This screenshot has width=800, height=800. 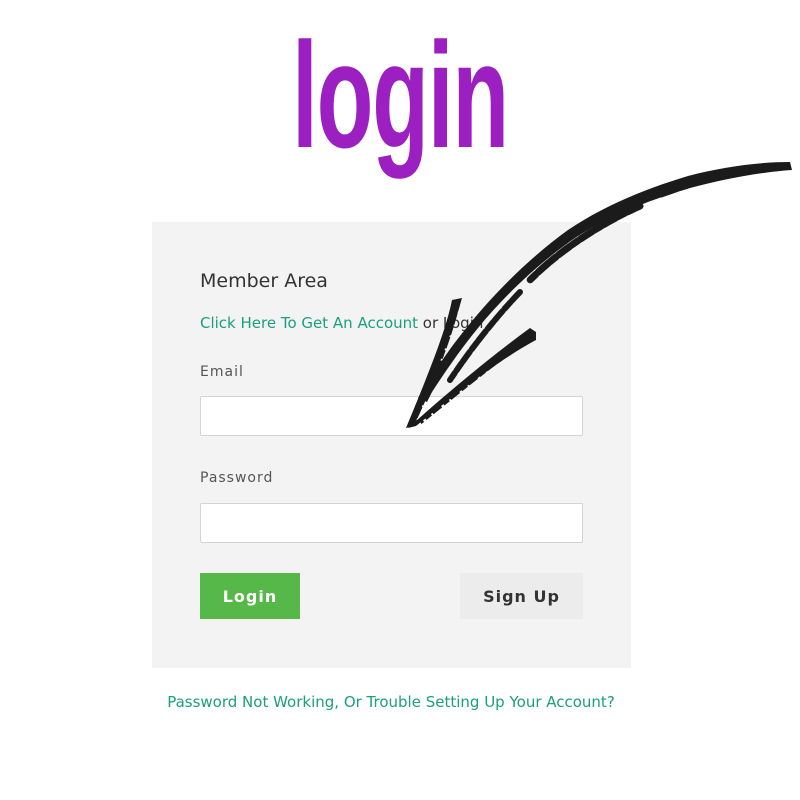 I want to click on login-button: Login, so click(x=250, y=596).